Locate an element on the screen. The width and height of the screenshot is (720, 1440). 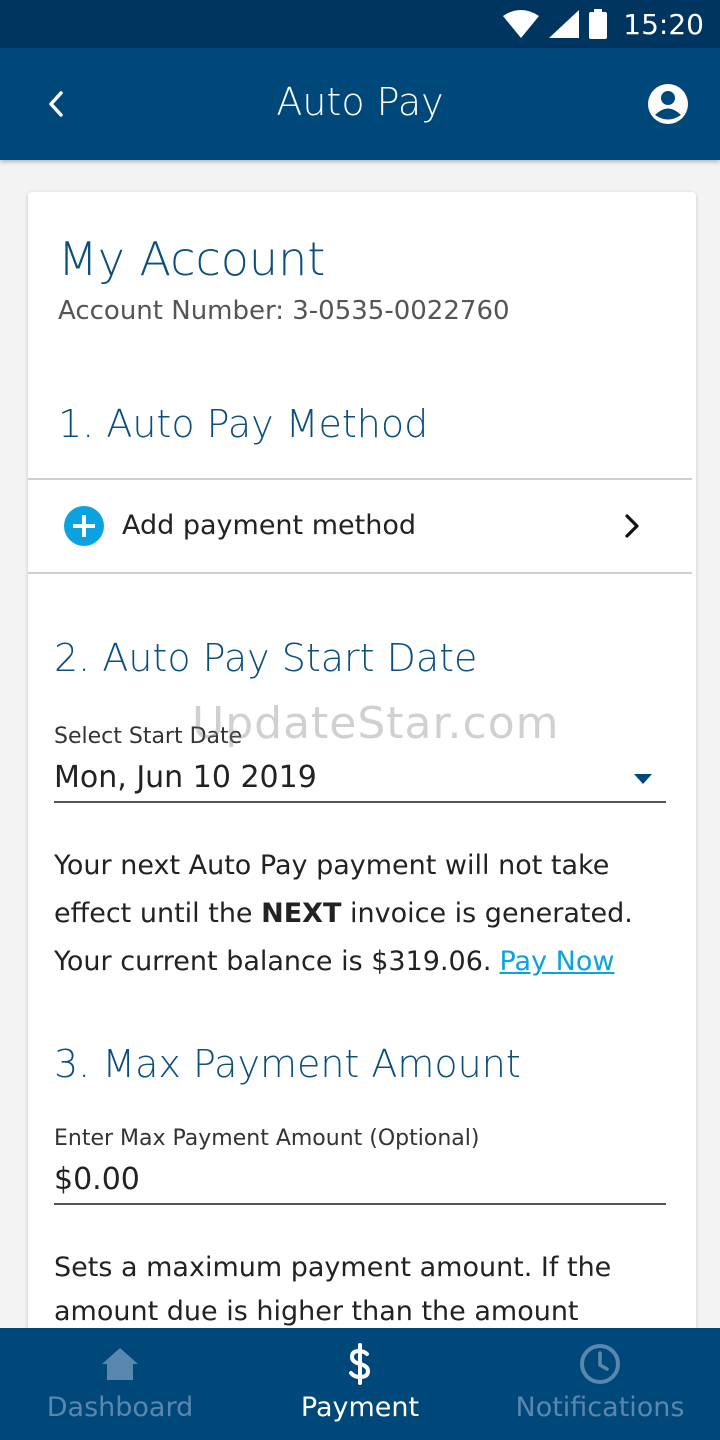
pay-now-link: Pay Now is located at coordinates (556, 961).